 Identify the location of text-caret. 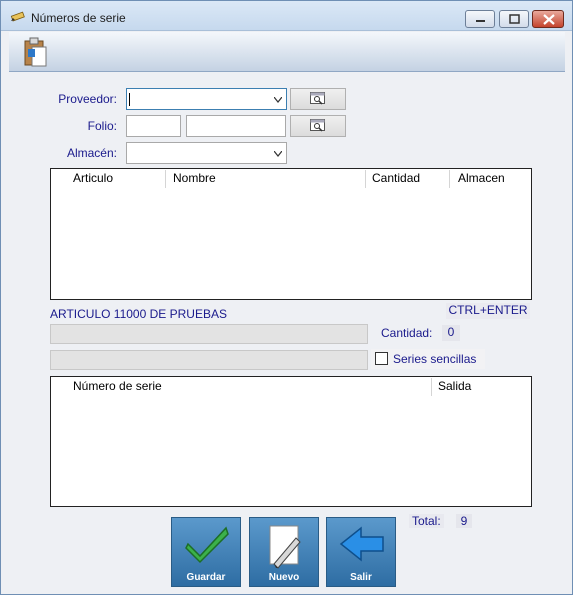
(129, 99).